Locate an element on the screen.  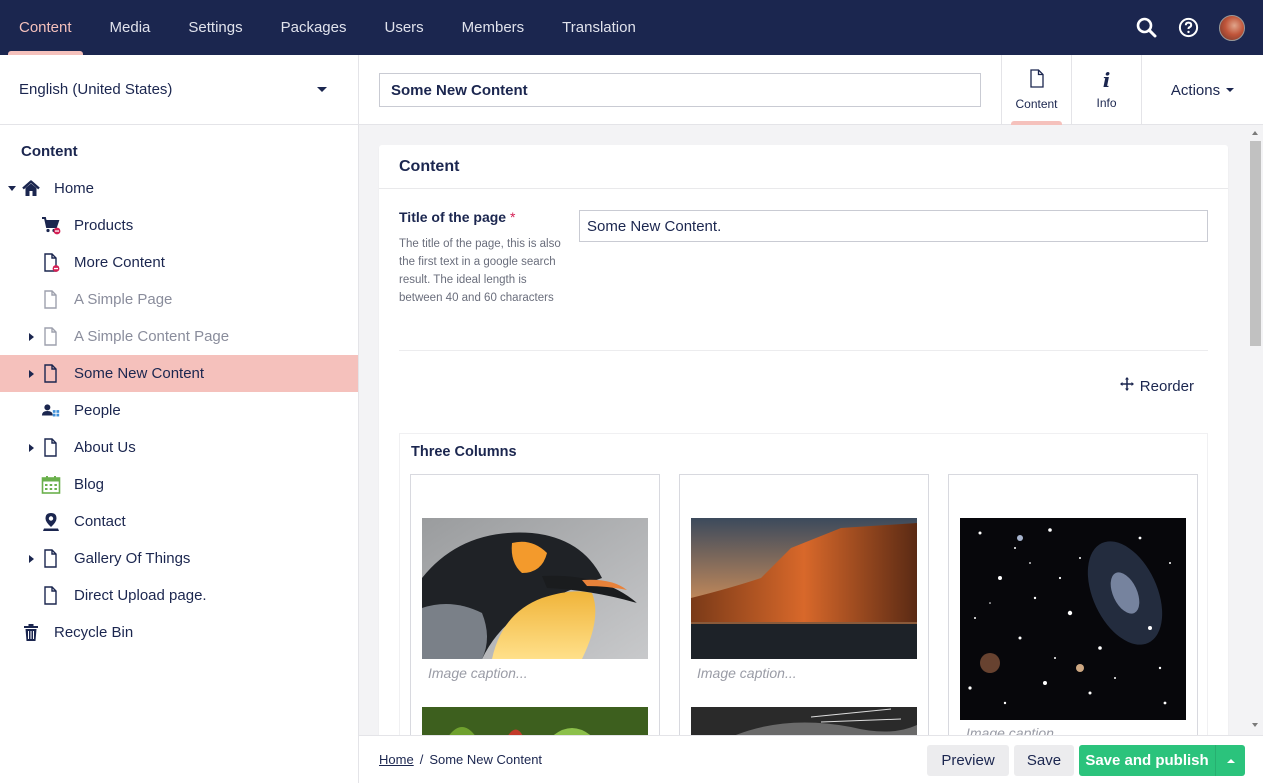
tree-item-a-simple-page: A Simple Page is located at coordinates (179, 299).